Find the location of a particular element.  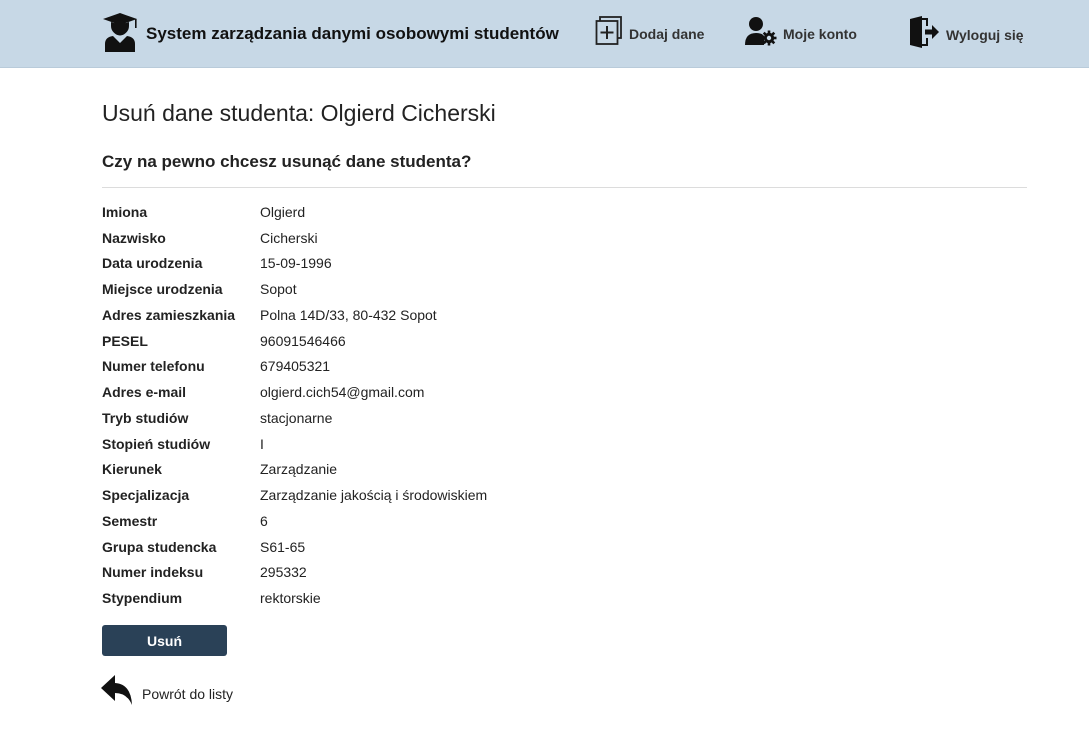

nav-account-label: Moje konto is located at coordinates (820, 33).